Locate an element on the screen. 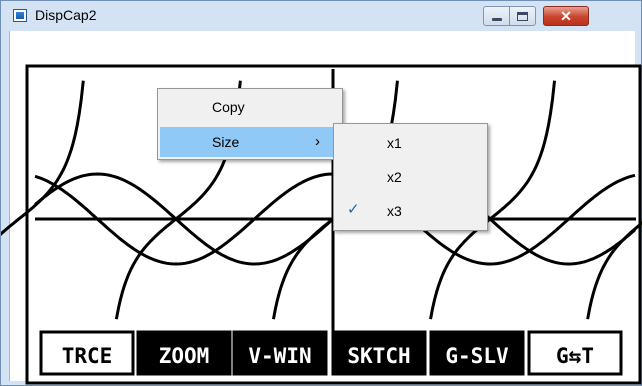 This screenshot has width=642, height=386. function-key-label: G-SLV is located at coordinates (477, 356).